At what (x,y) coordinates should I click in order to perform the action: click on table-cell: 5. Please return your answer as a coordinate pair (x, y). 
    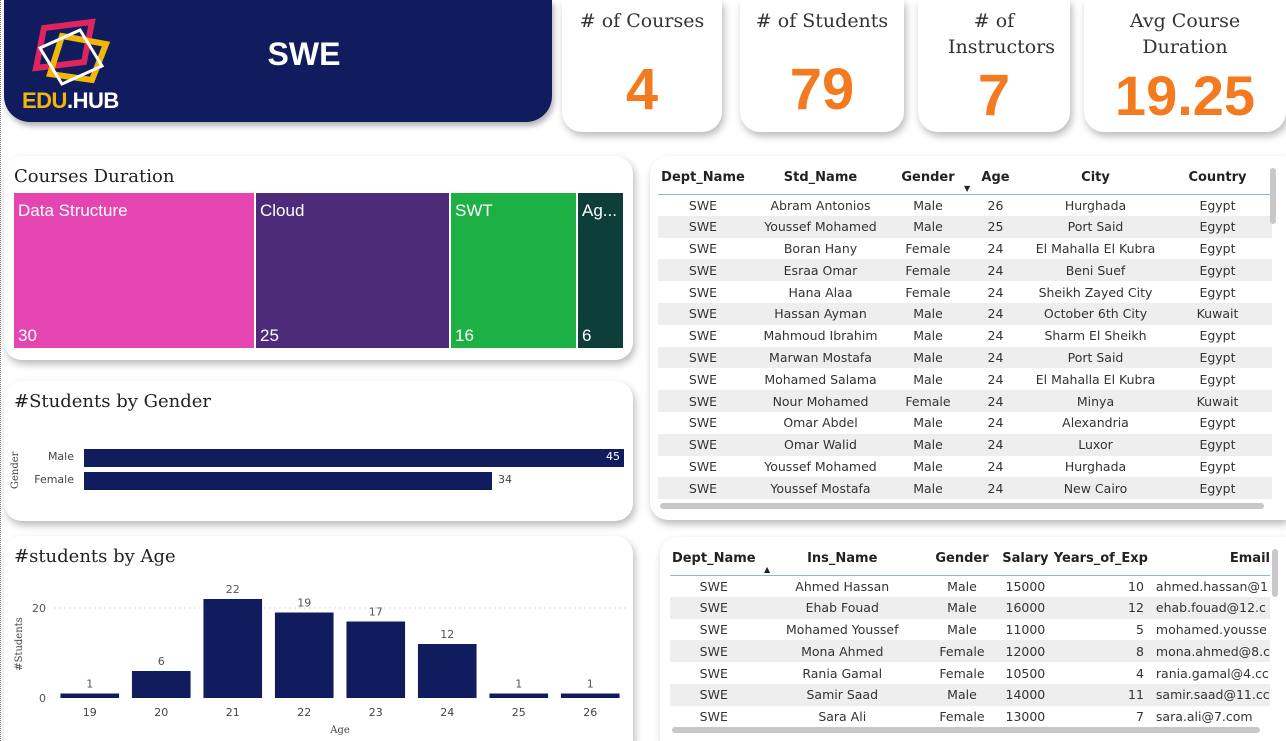
    Looking at the image, I should click on (1139, 629).